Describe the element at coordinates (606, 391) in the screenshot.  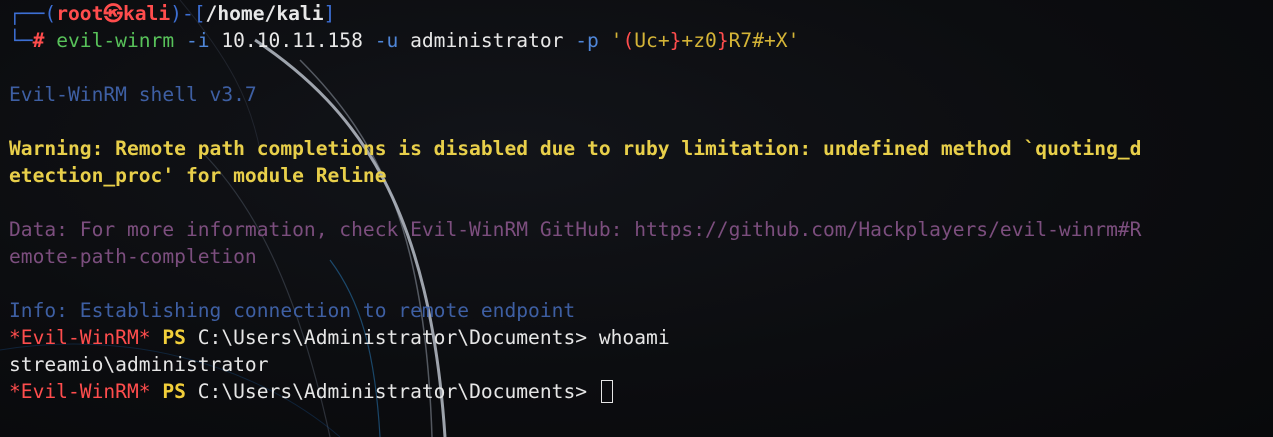
I see `block-cursor` at that location.